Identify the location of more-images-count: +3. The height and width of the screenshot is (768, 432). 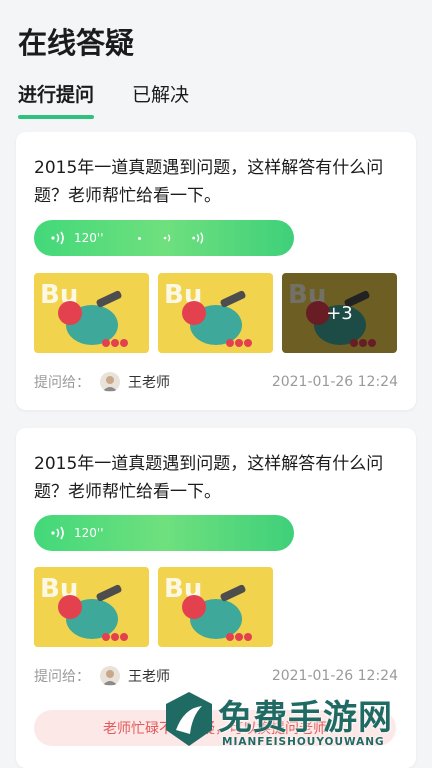
(339, 313).